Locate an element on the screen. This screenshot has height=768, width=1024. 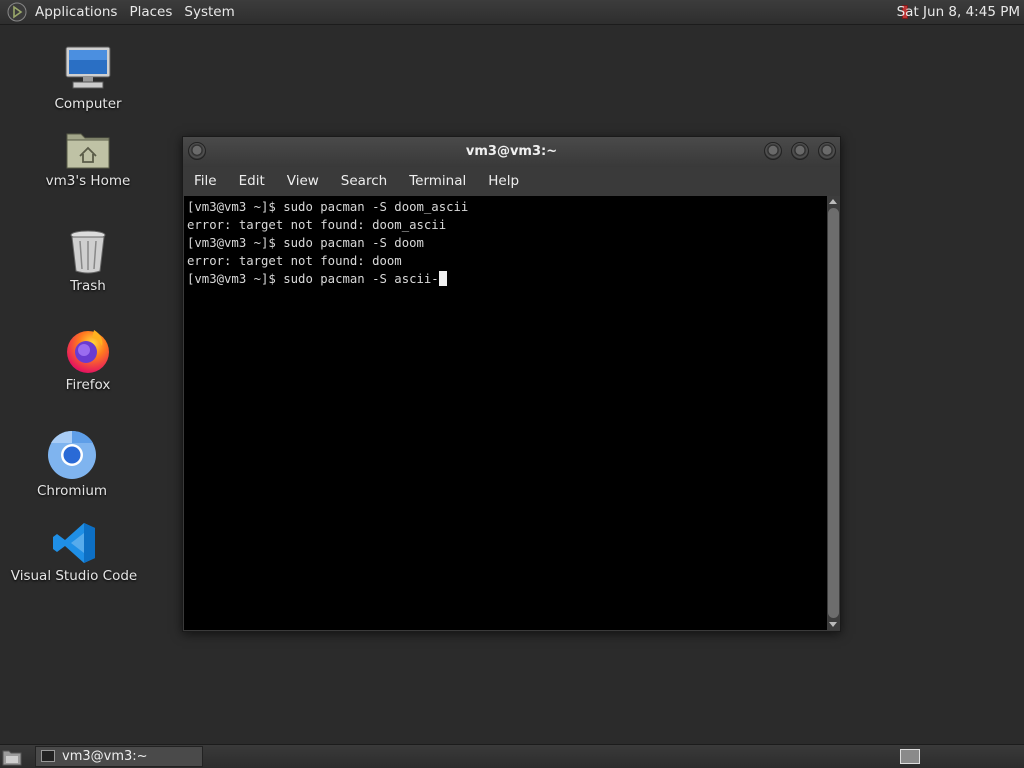
terminal-input-text: [vm3@vm3 ~]$ sudo pacman -S ascii- is located at coordinates (313, 279).